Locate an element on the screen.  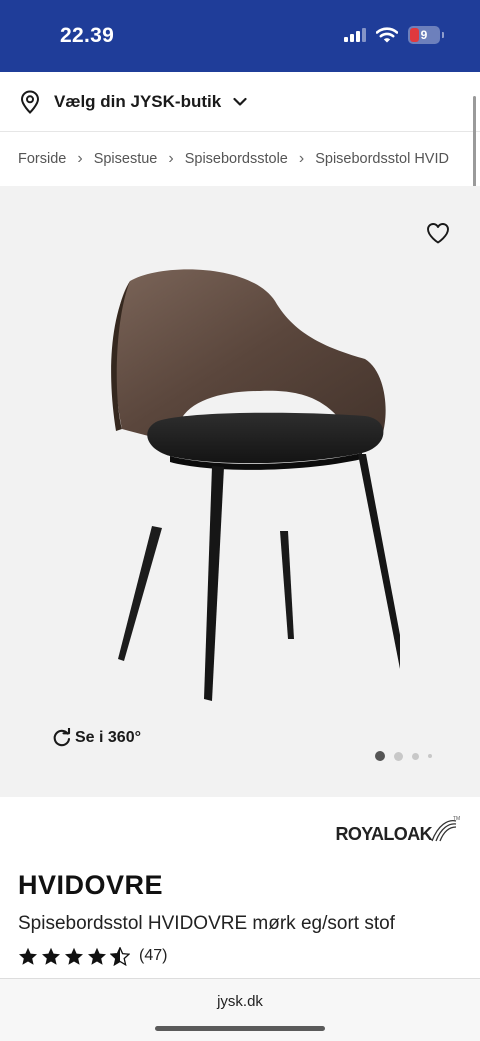
url-text: jysk.dk is located at coordinates (240, 1001).